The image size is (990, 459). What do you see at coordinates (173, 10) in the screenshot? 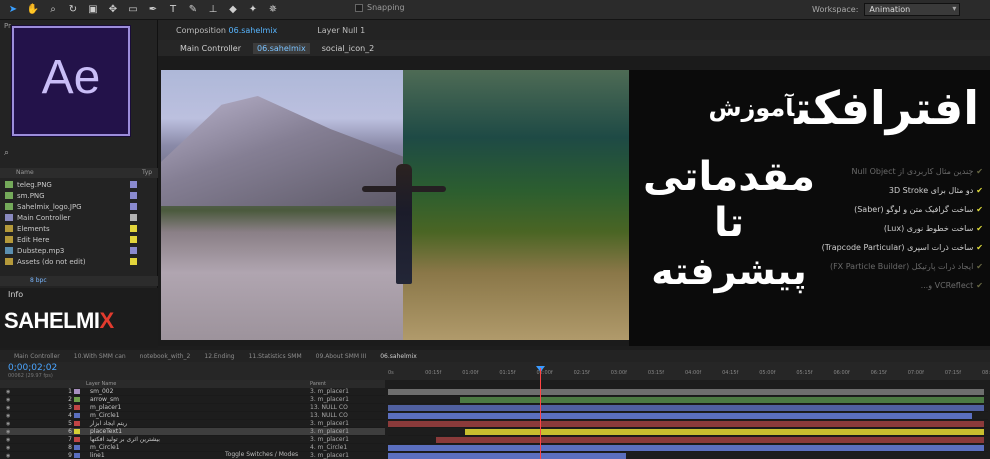
I see `type-icon: T` at bounding box center [173, 10].